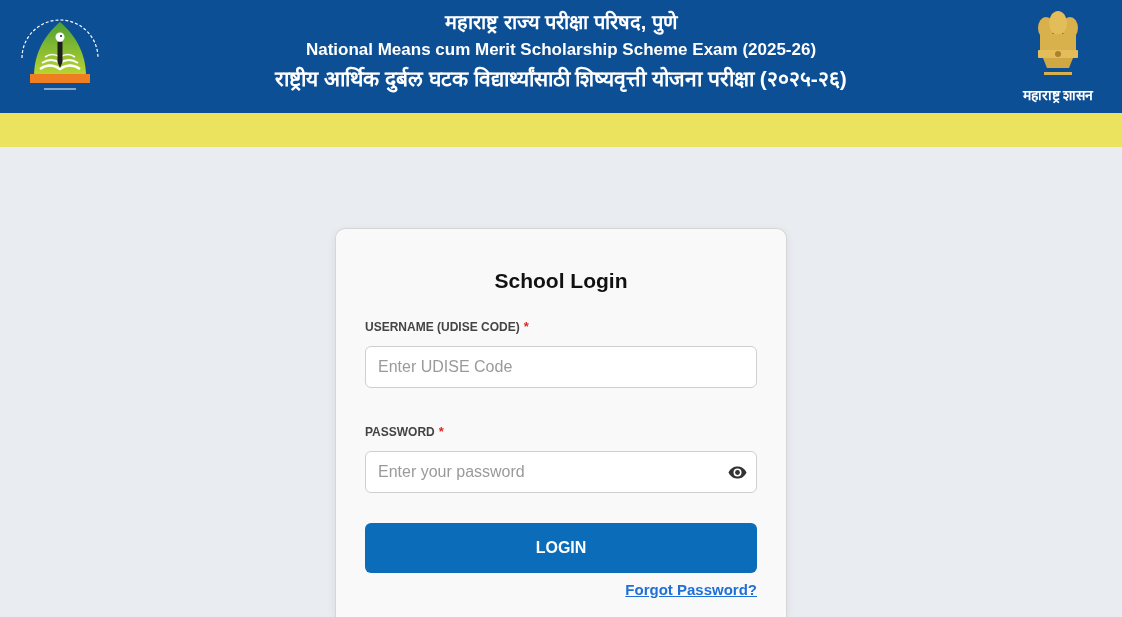 The width and height of the screenshot is (1122, 617). I want to click on login-button: LOGIN, so click(561, 548).